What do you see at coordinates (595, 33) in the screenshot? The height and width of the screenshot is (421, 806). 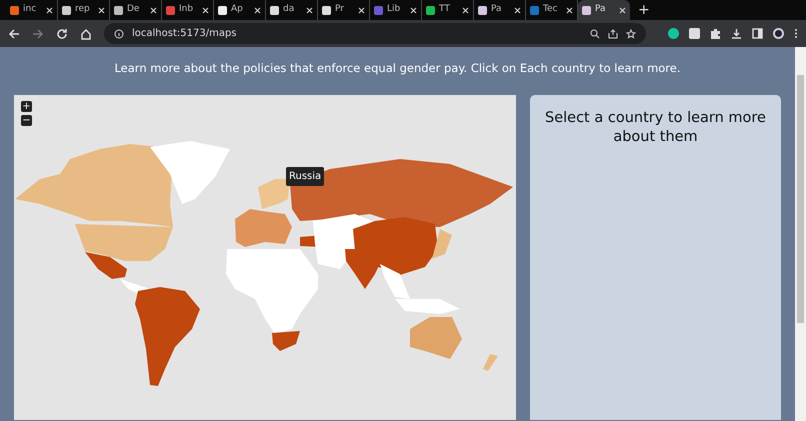 I see `zoom-icon` at bounding box center [595, 33].